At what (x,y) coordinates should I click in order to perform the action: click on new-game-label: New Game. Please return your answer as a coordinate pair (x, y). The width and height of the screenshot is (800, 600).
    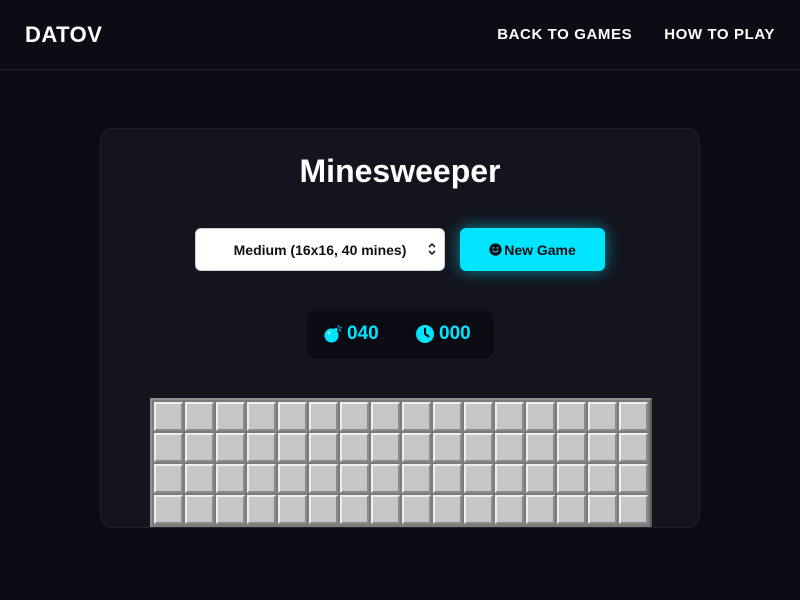
    Looking at the image, I should click on (540, 249).